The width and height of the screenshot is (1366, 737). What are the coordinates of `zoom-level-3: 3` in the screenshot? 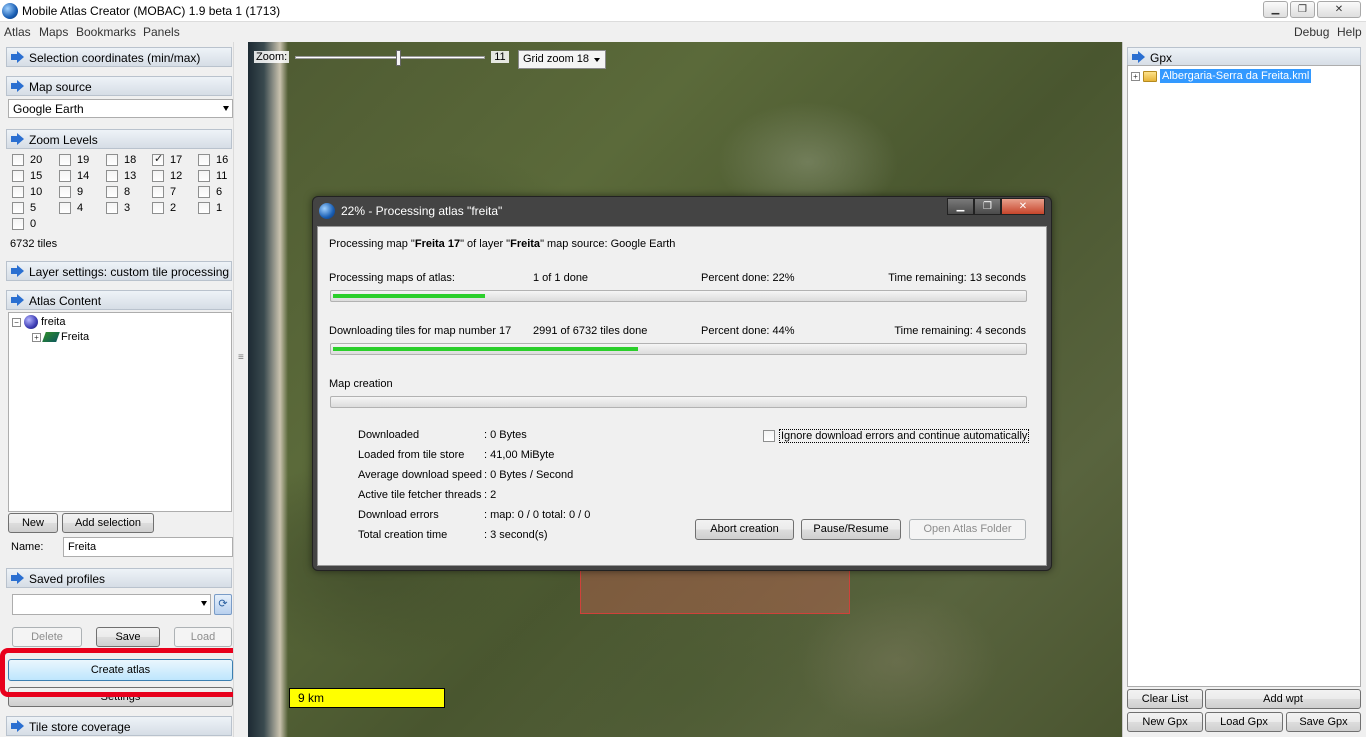 It's located at (118, 208).